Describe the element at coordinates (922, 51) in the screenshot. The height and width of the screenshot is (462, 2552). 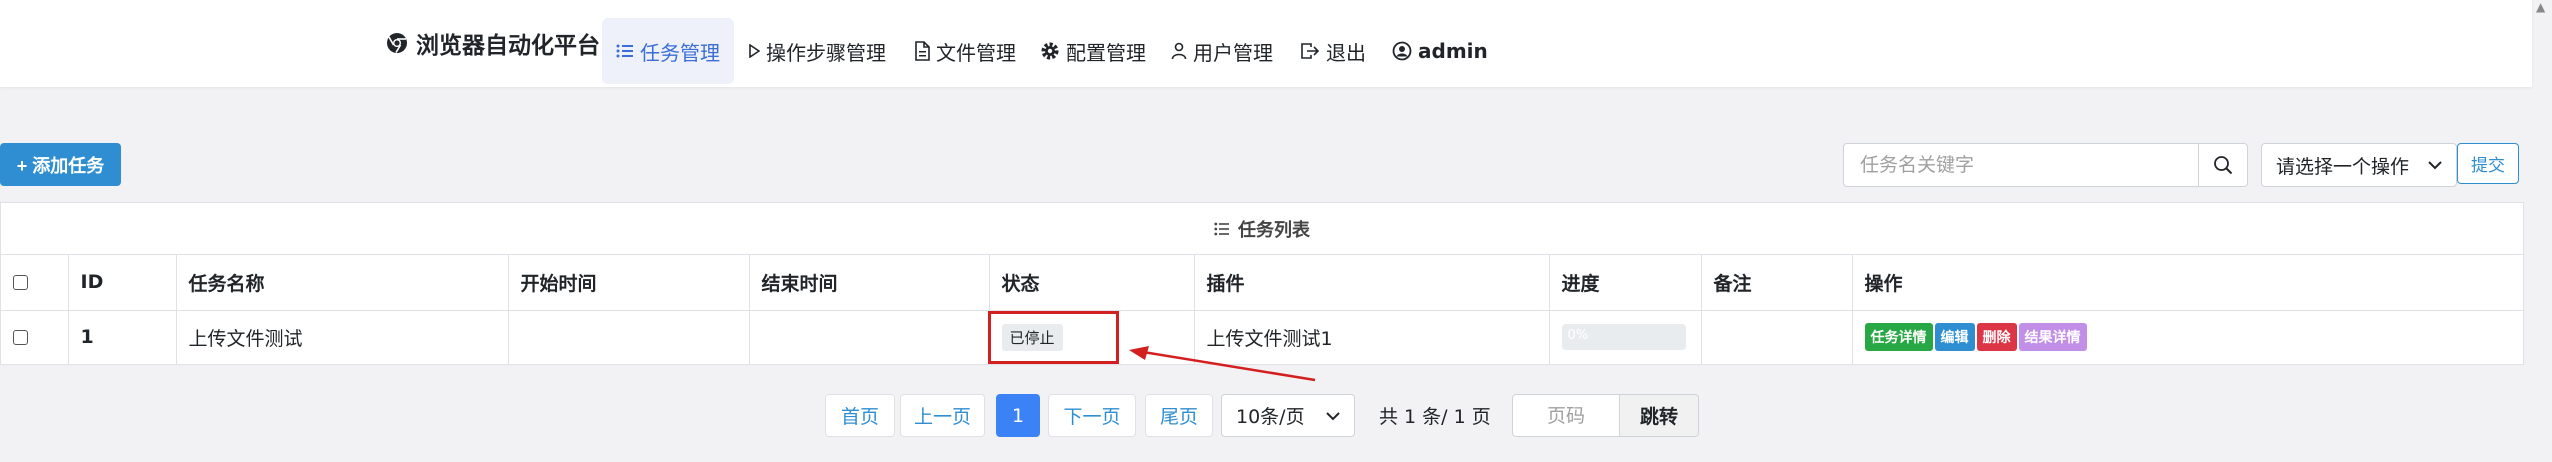
I see `file-icon` at that location.